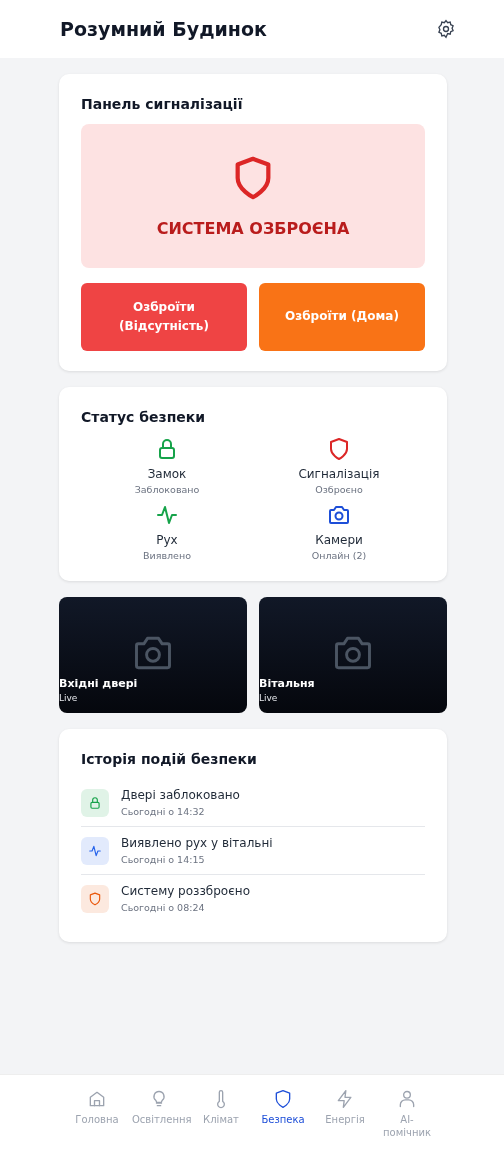  What do you see at coordinates (159, 1119) in the screenshot?
I see `nav-tab: Освітлення` at bounding box center [159, 1119].